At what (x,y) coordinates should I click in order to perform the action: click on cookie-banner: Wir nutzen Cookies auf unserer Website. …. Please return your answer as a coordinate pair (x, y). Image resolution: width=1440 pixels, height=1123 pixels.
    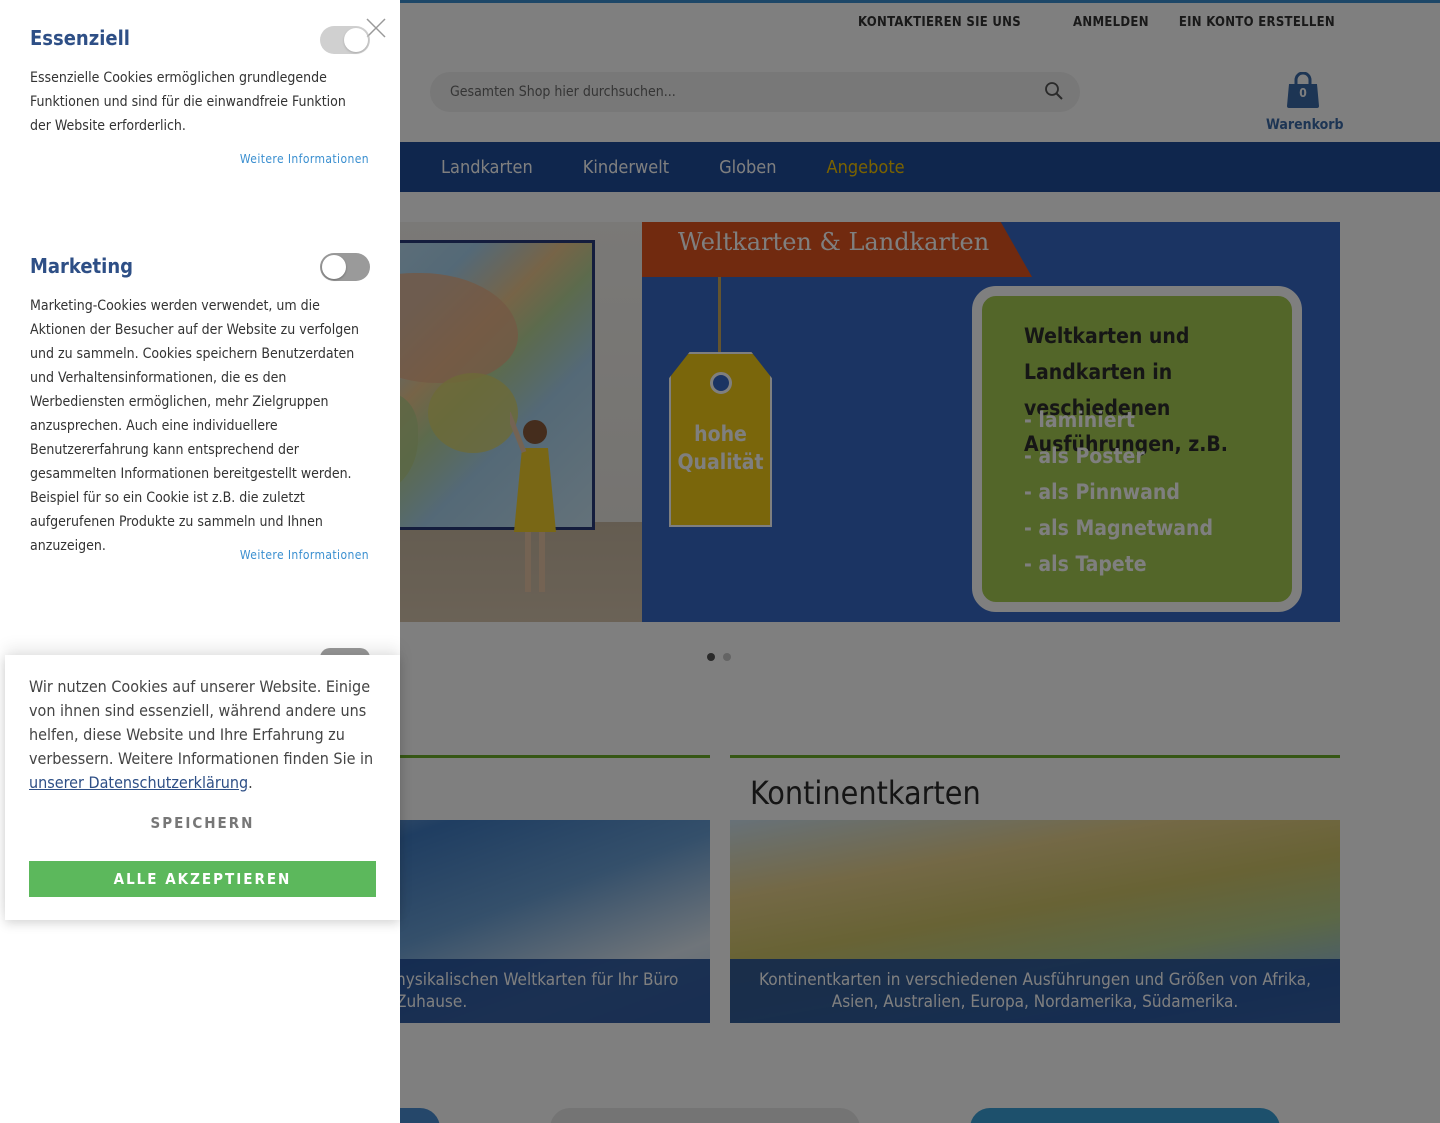
    Looking at the image, I should click on (202, 787).